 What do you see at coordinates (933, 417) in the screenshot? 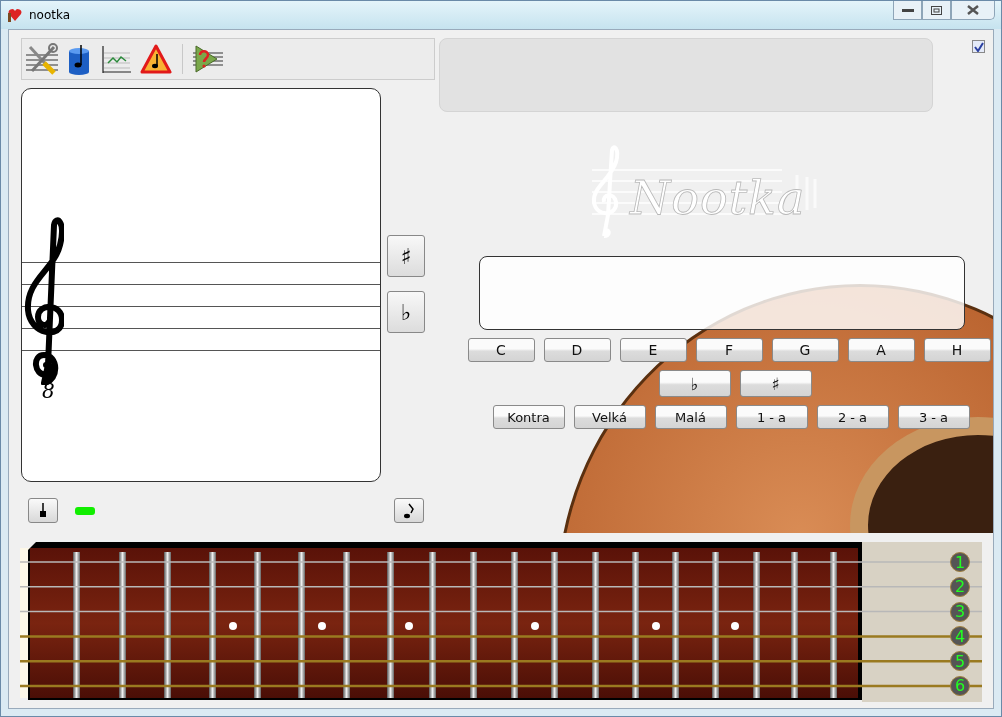
I see `octave-button: 3 - a` at bounding box center [933, 417].